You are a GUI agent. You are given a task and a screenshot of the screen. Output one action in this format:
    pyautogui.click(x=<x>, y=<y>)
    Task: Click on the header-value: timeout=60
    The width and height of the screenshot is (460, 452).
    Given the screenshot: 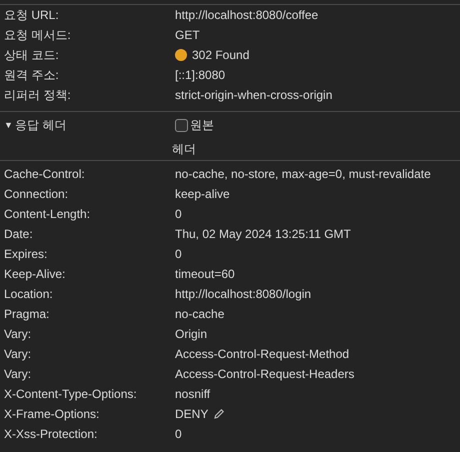 What is the action you would take?
    pyautogui.click(x=205, y=274)
    